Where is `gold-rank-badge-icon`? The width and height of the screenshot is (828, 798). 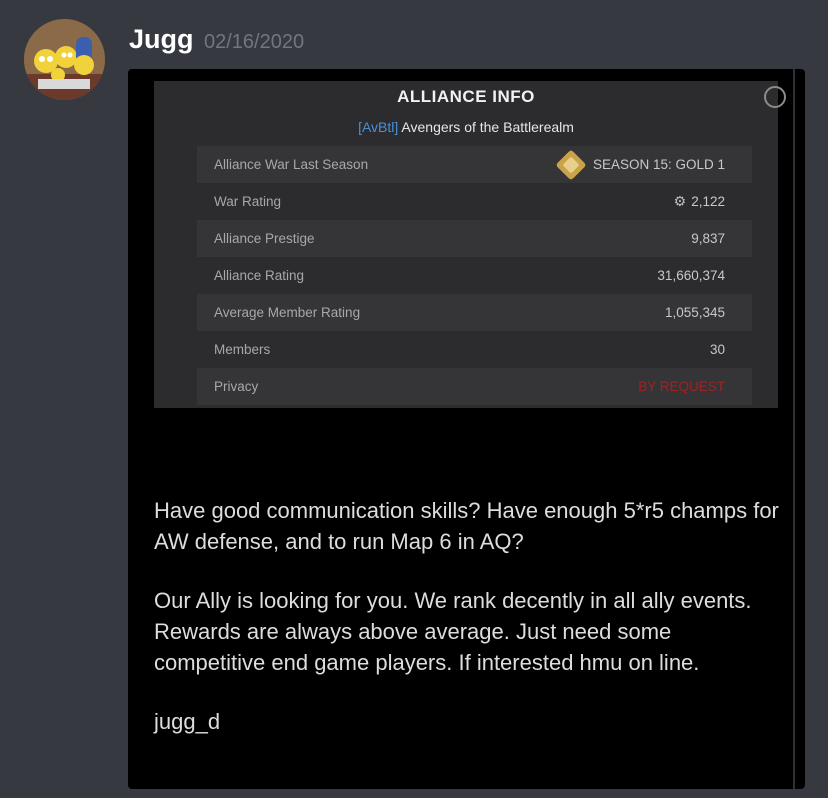
gold-rank-badge-icon is located at coordinates (571, 164).